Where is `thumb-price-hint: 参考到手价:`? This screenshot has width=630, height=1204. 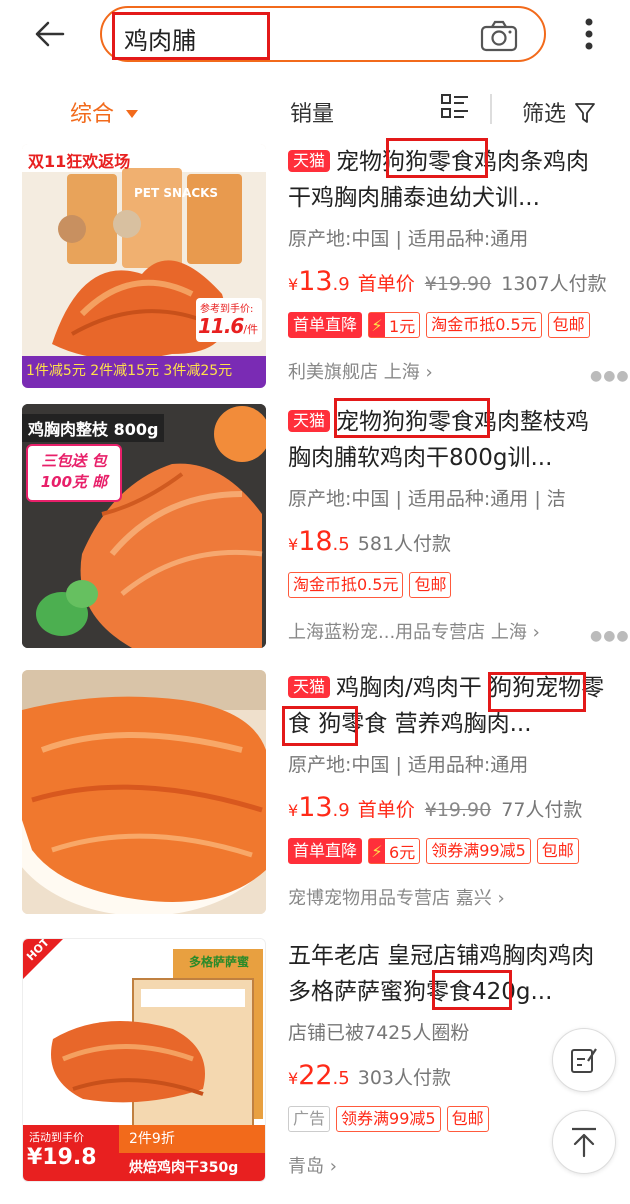 thumb-price-hint: 参考到手价: is located at coordinates (227, 309).